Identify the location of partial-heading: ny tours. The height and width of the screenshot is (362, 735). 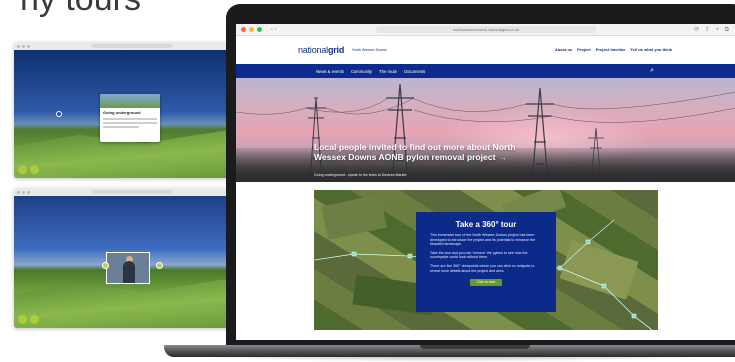
(80, 9).